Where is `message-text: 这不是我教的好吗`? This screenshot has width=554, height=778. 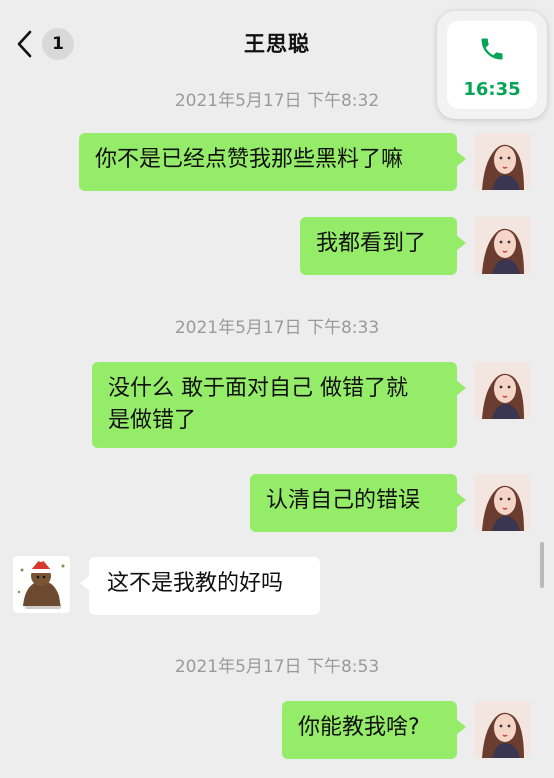
message-text: 这不是我教的好吗 is located at coordinates (195, 583).